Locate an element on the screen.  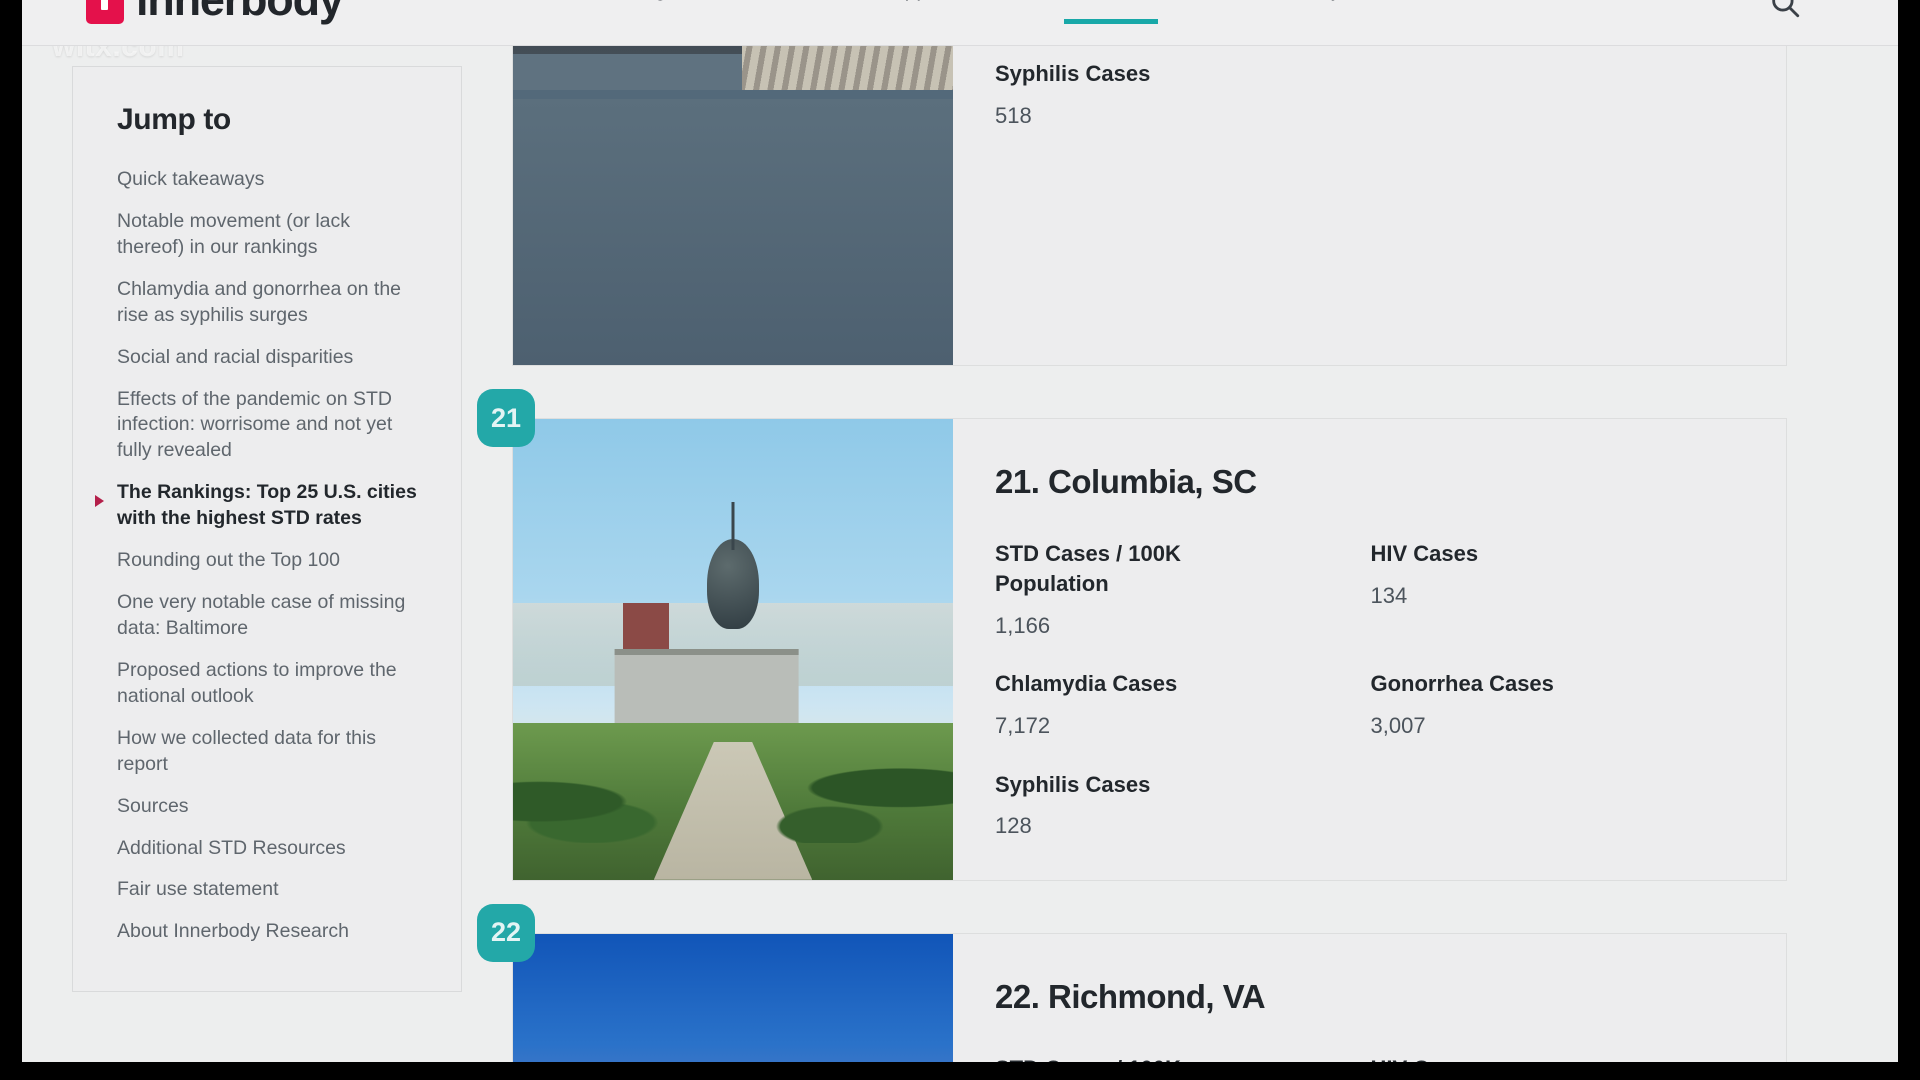
nav-item-testing: Testing is located at coordinates (633, 16).